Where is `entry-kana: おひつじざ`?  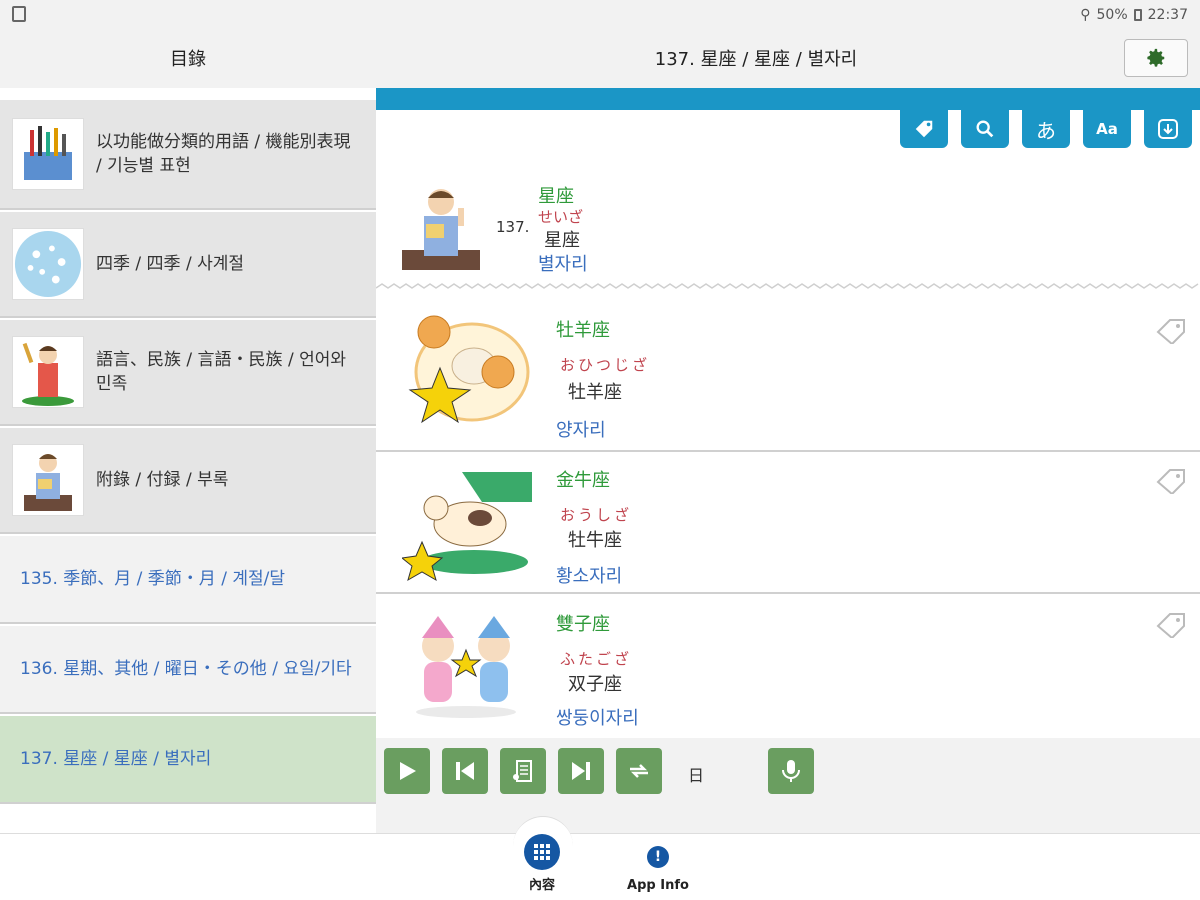
entry-kana: おひつじざ is located at coordinates (605, 365).